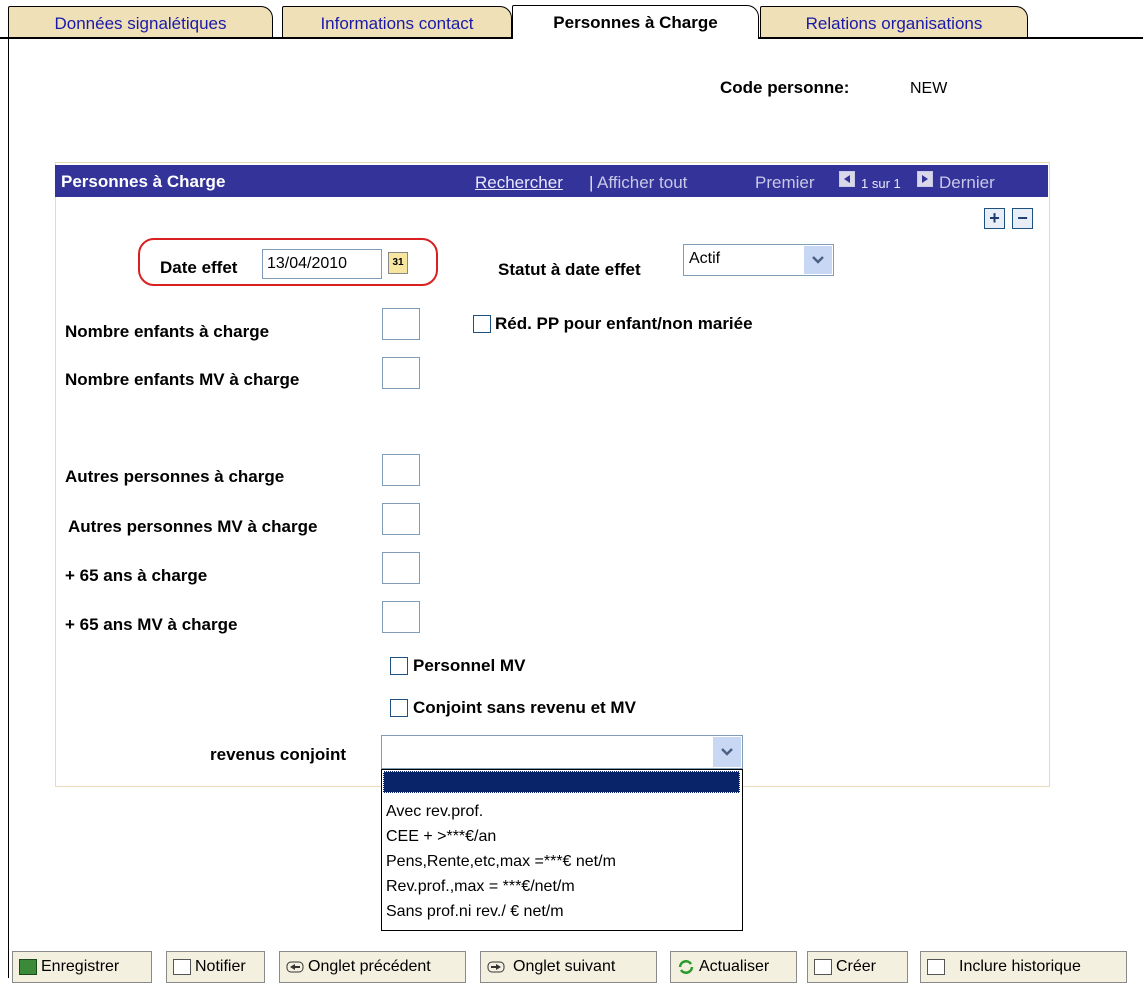 This screenshot has height=985, width=1143. I want to click on personnel-mv-checkbox, so click(399, 666).